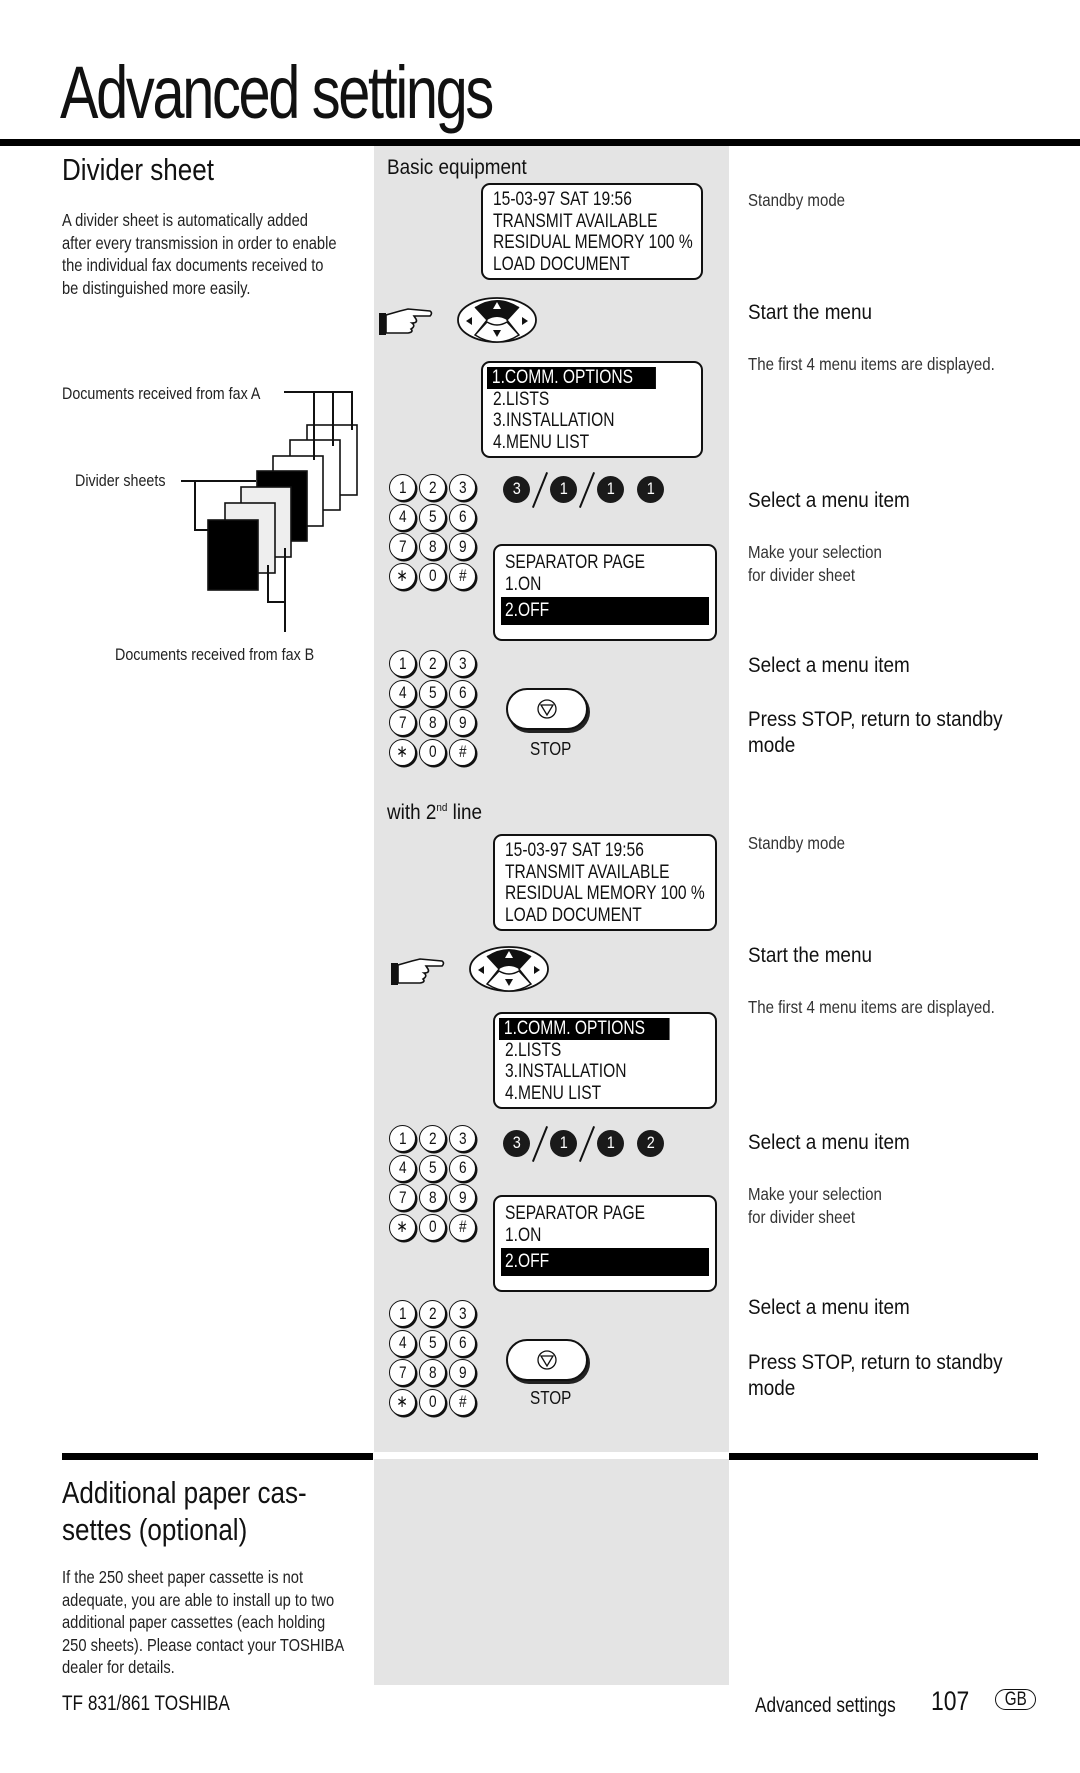  Describe the element at coordinates (575, 562) in the screenshot. I see `lcd-line: SEPARATOR PAGE` at that location.